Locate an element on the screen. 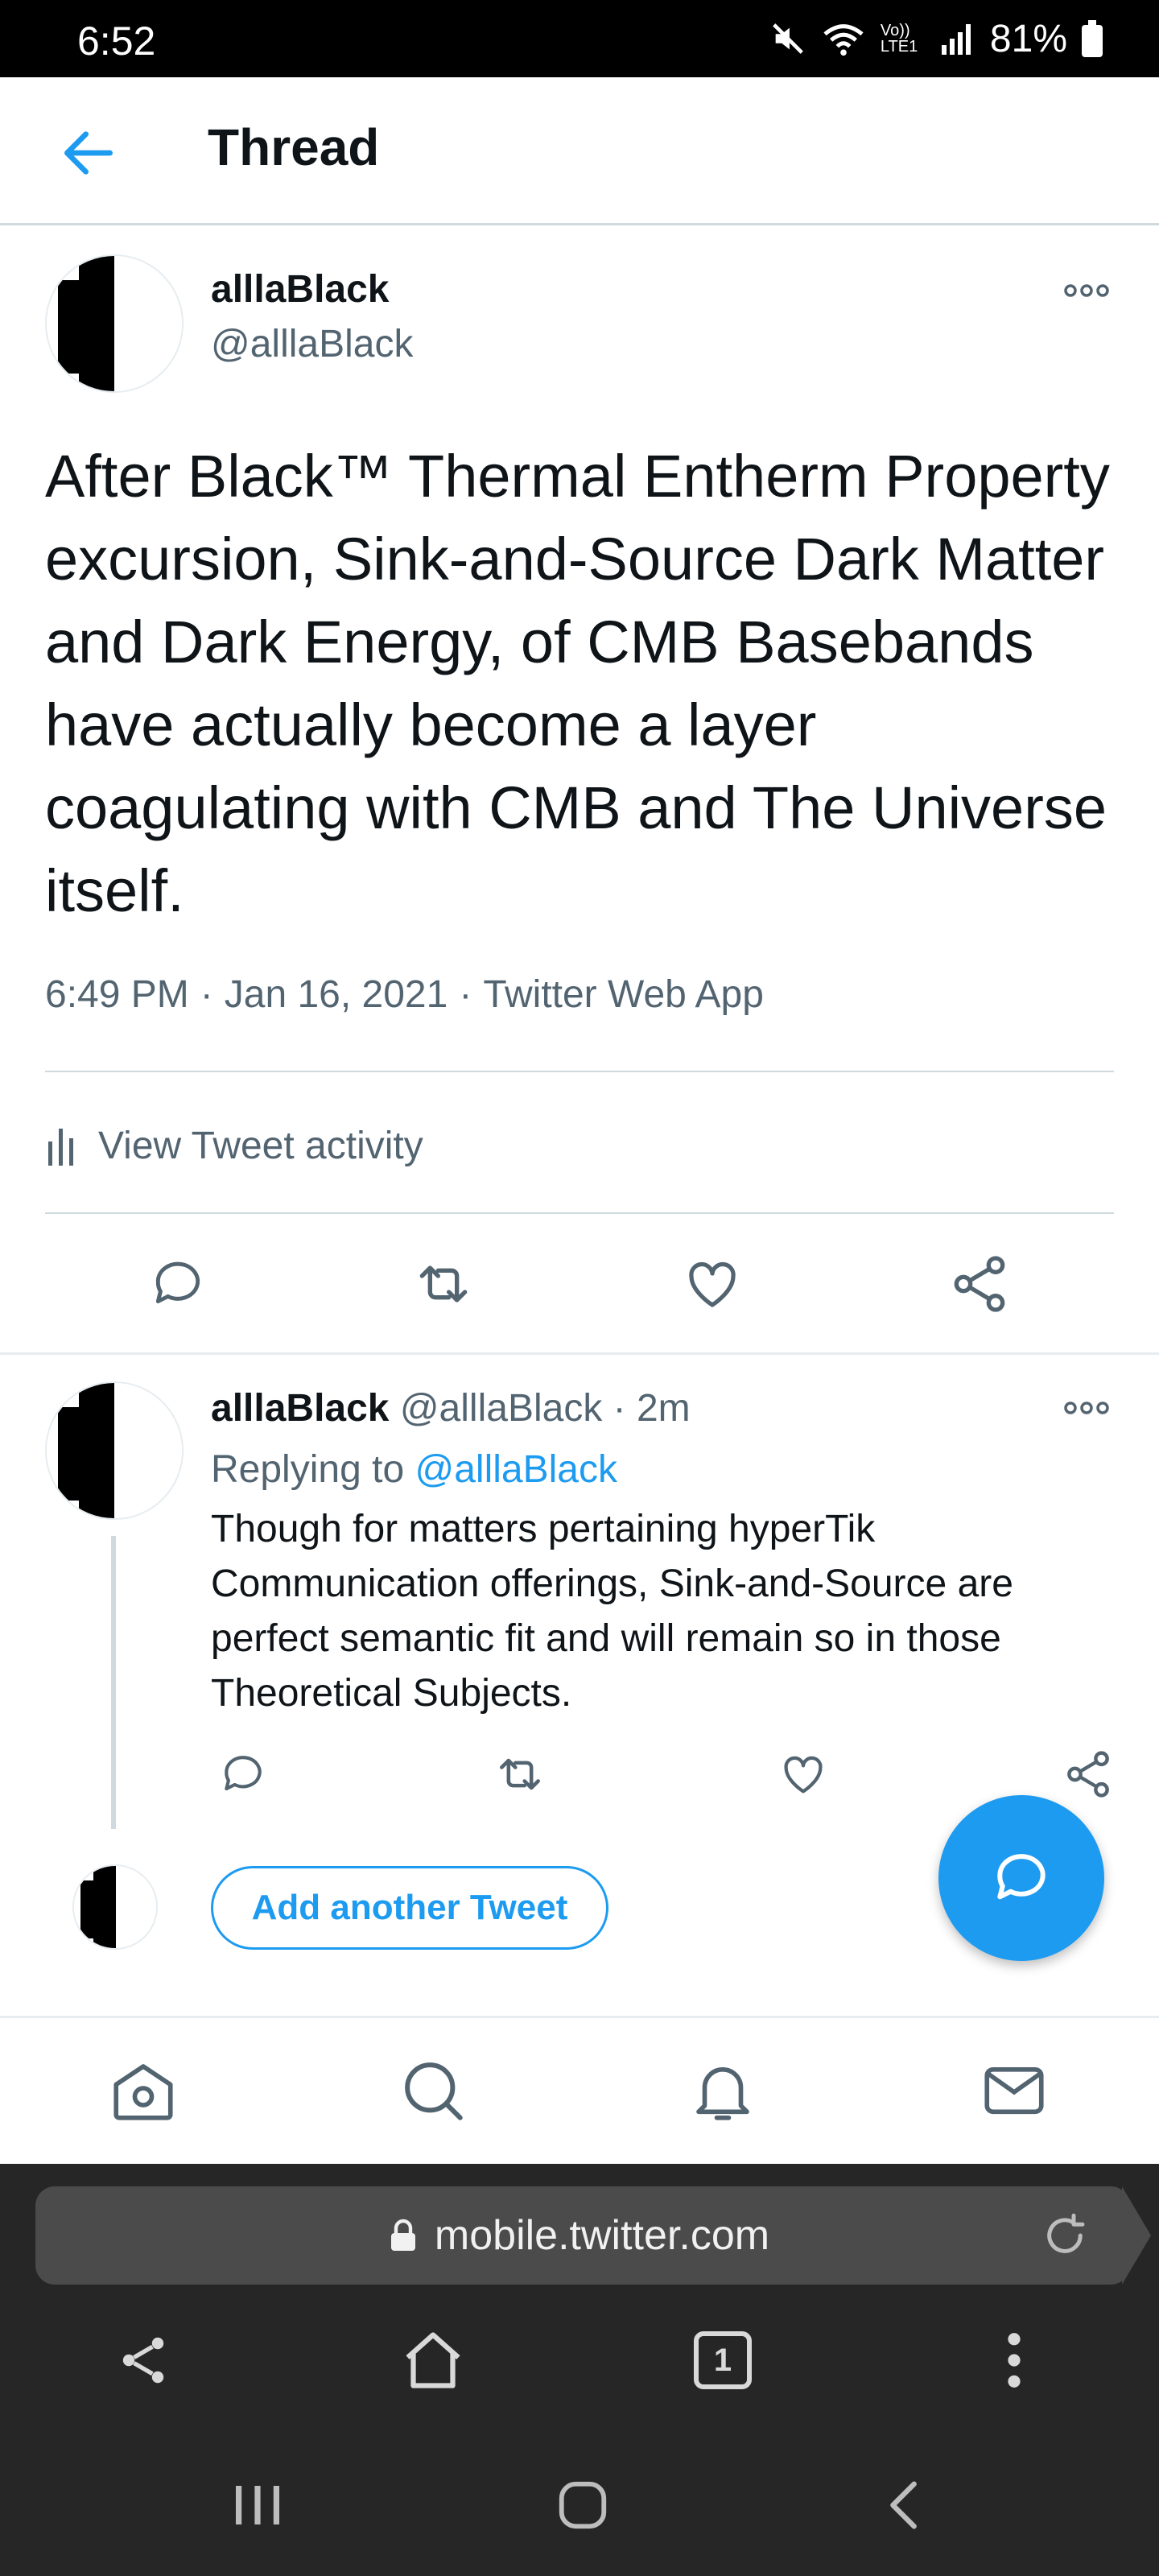 The height and width of the screenshot is (2576, 1159). browser-share-button is located at coordinates (143, 2360).